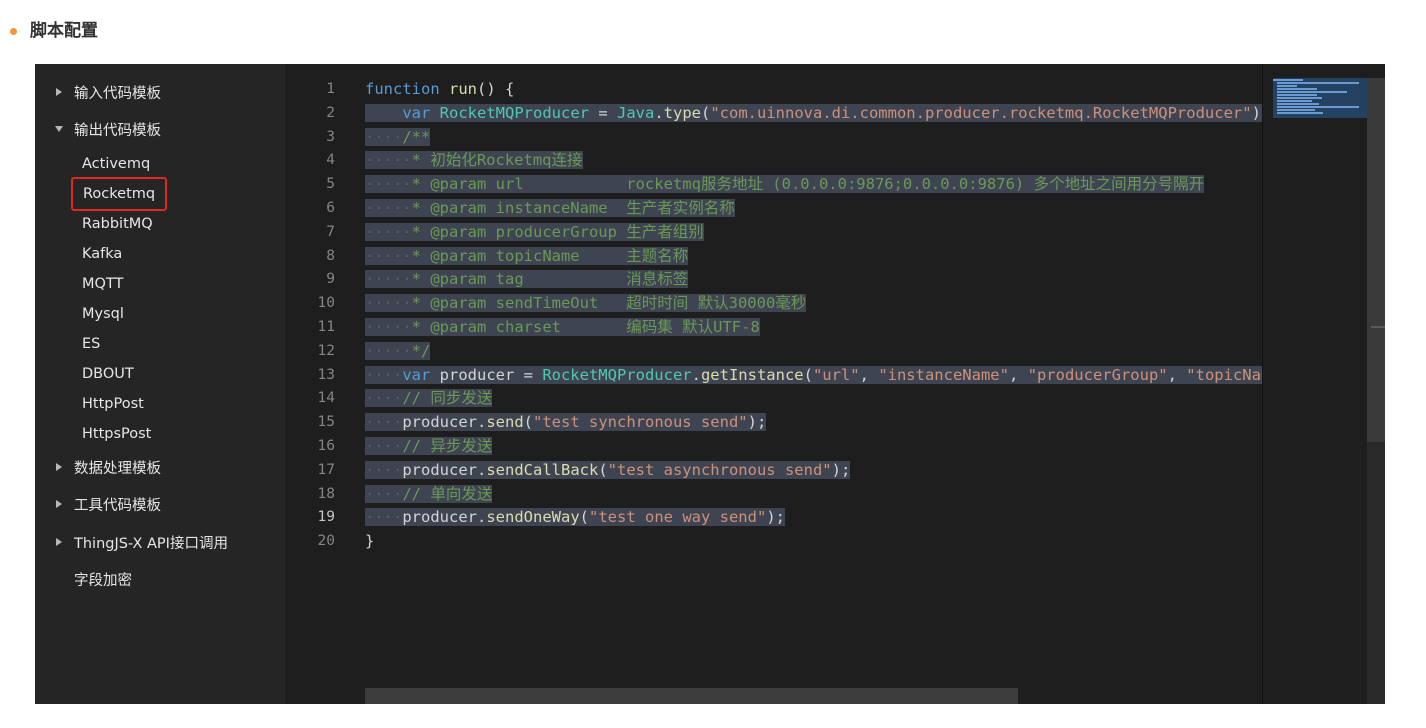 The image size is (1426, 728). I want to click on tree-item-rabbitmq: RabbitMQ, so click(117, 224).